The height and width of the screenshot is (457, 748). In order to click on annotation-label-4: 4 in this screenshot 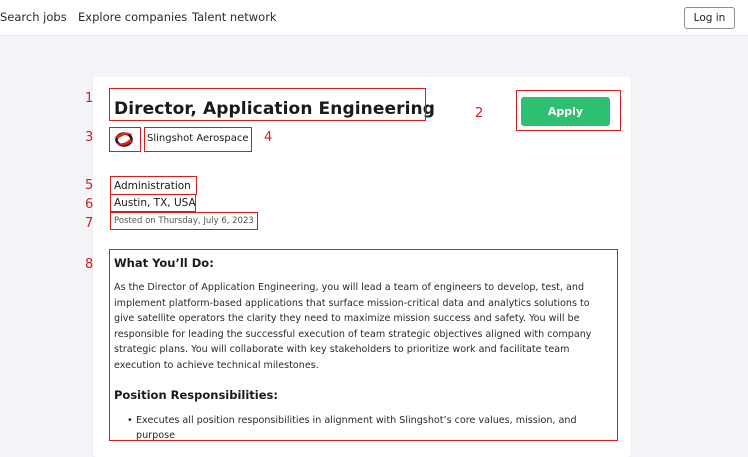, I will do `click(268, 137)`.